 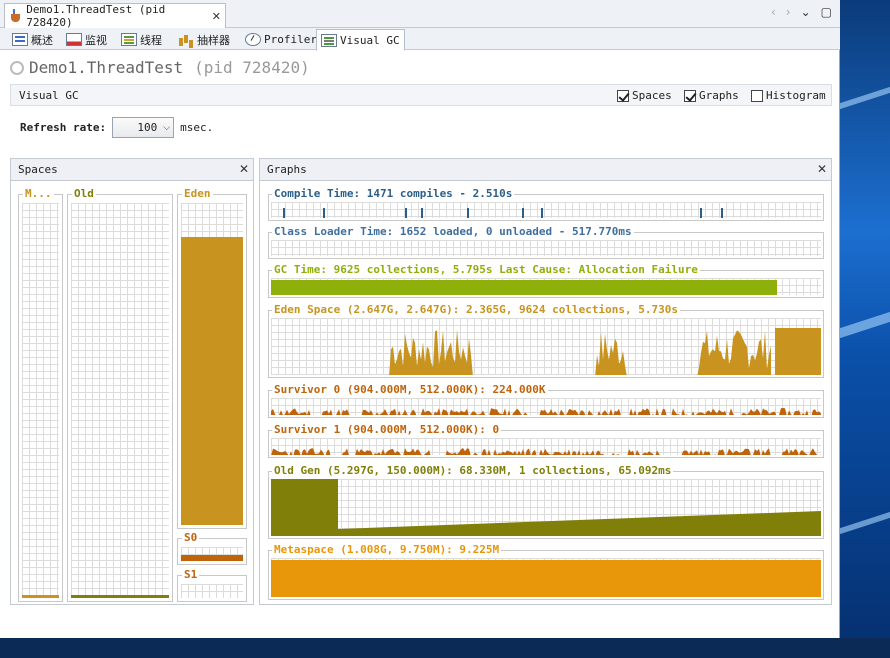 I want to click on chevron-down-icon: ⌄, so click(x=806, y=12).